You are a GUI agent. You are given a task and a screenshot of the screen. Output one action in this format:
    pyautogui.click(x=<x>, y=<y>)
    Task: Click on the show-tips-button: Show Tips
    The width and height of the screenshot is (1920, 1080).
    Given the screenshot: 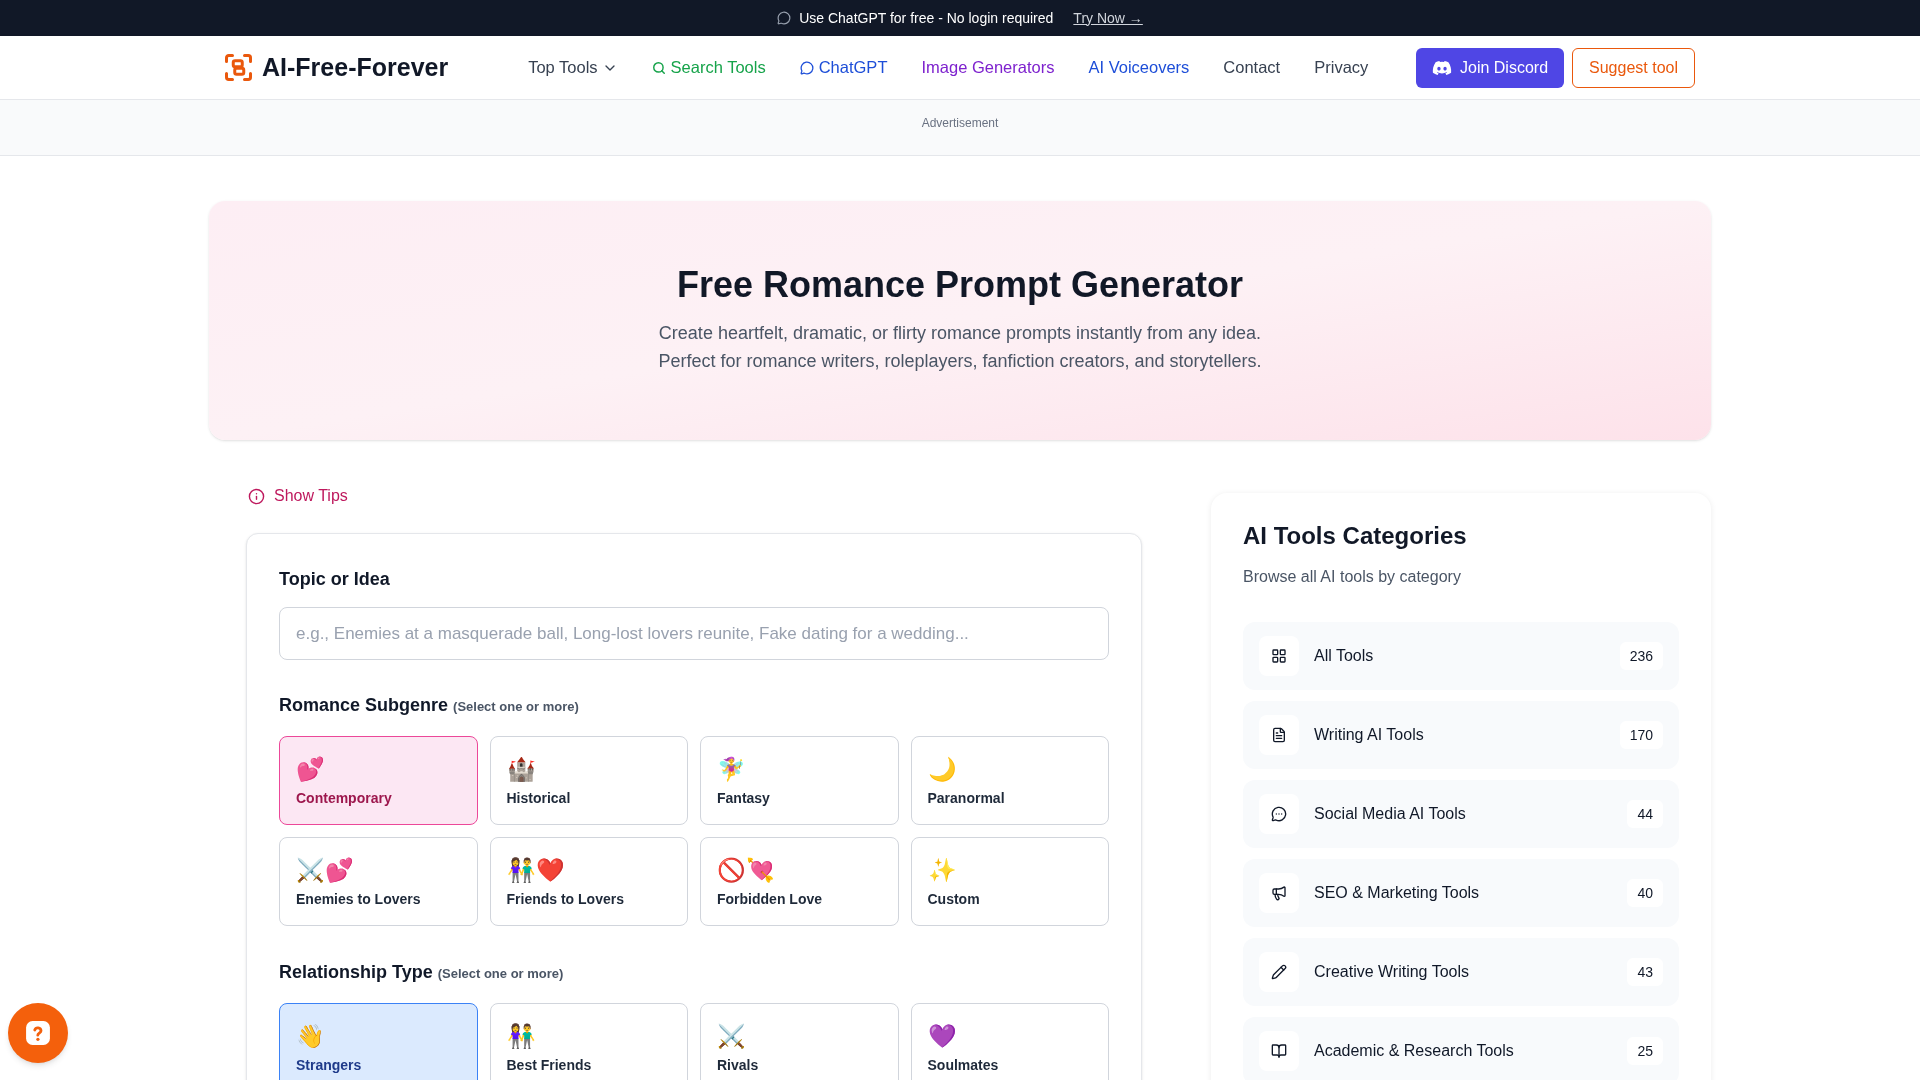 What is the action you would take?
    pyautogui.click(x=297, y=496)
    